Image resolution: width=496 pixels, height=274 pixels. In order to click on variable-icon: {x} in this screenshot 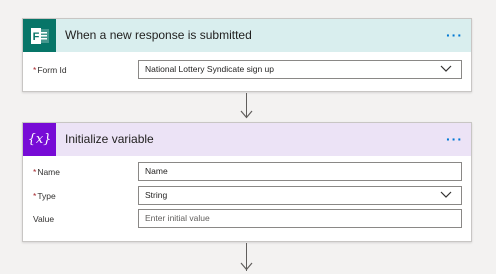, I will do `click(39, 139)`.